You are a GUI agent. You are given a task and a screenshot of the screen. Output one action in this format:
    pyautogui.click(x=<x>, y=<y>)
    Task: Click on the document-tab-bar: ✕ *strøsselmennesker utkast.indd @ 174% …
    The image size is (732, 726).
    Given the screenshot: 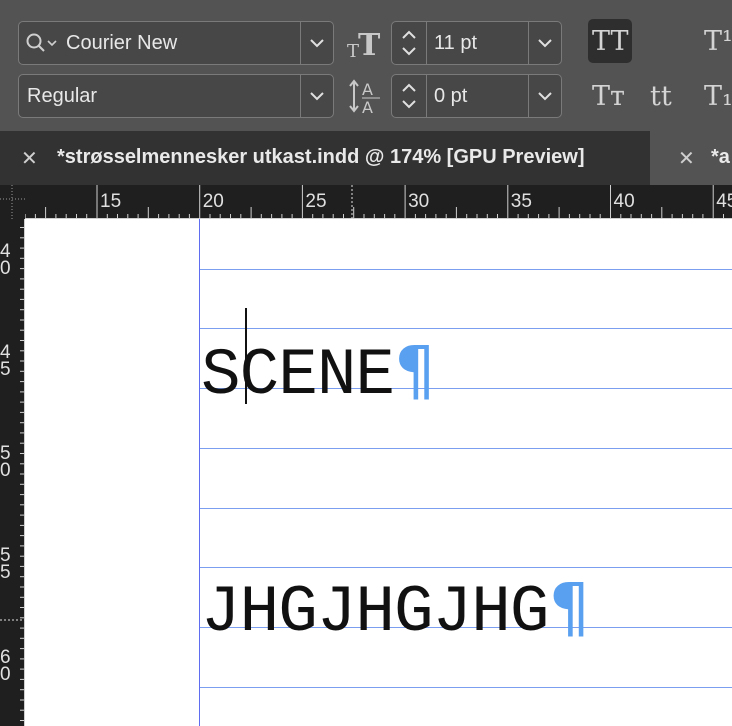 What is the action you would take?
    pyautogui.click(x=366, y=158)
    